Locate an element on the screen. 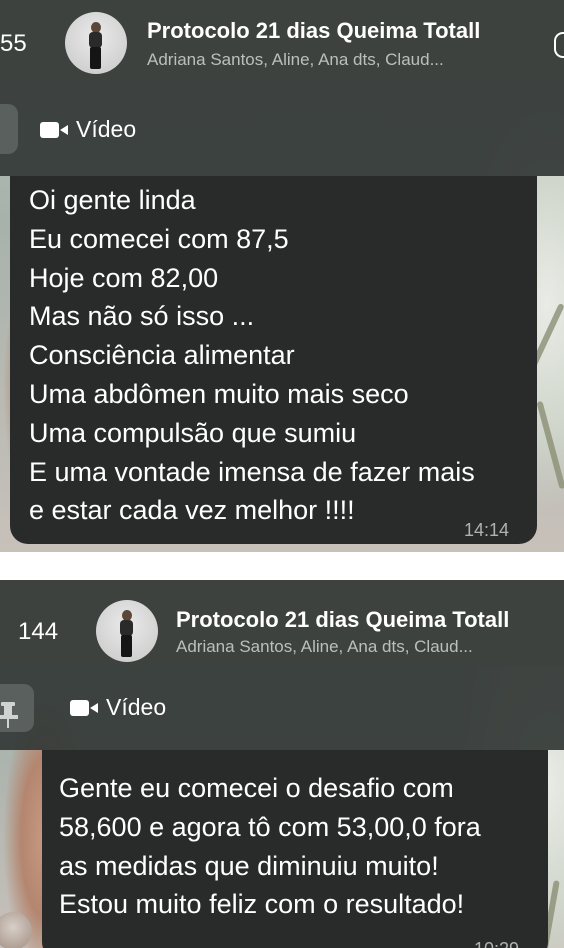 Image resolution: width=564 pixels, height=948 pixels. message-line: E uma vontade imensa de fazer mais is located at coordinates (252, 471).